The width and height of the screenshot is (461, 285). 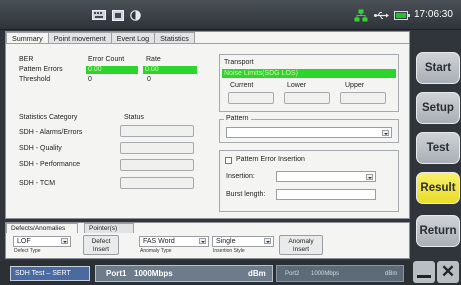 What do you see at coordinates (106, 59) in the screenshot?
I see `error-count-header: Error Count` at bounding box center [106, 59].